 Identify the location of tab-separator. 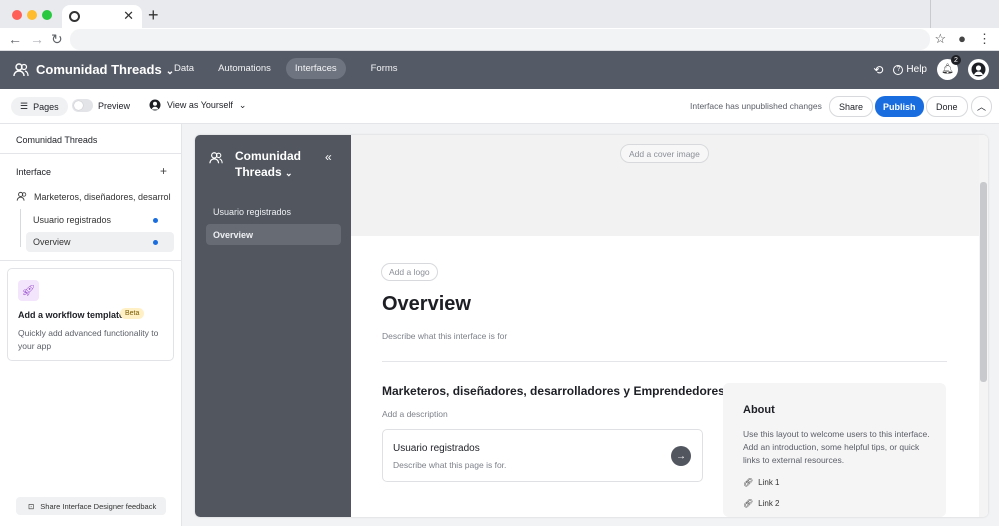
(930, 14).